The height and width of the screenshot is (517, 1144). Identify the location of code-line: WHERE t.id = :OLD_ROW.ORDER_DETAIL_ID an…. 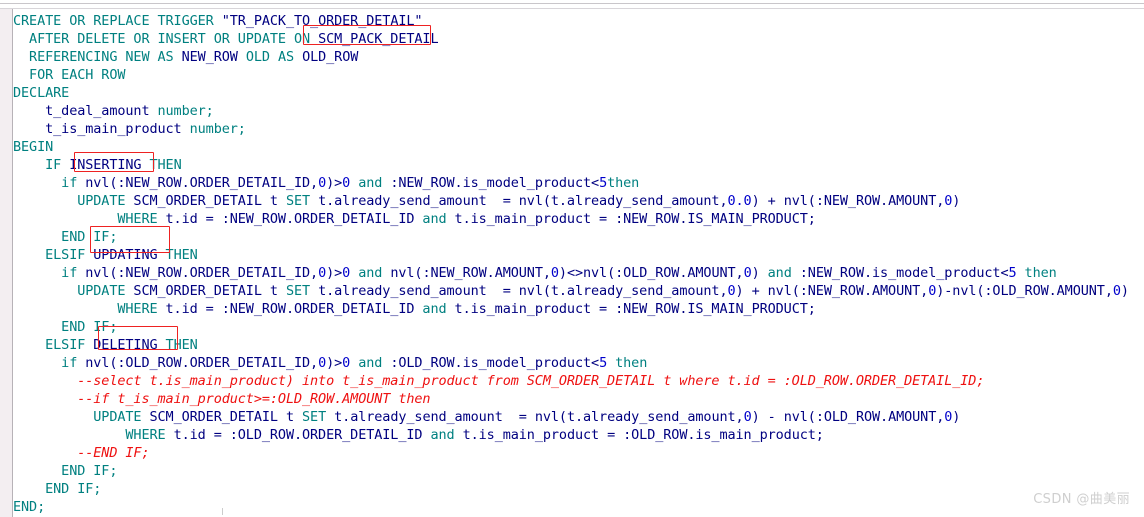
(418, 435).